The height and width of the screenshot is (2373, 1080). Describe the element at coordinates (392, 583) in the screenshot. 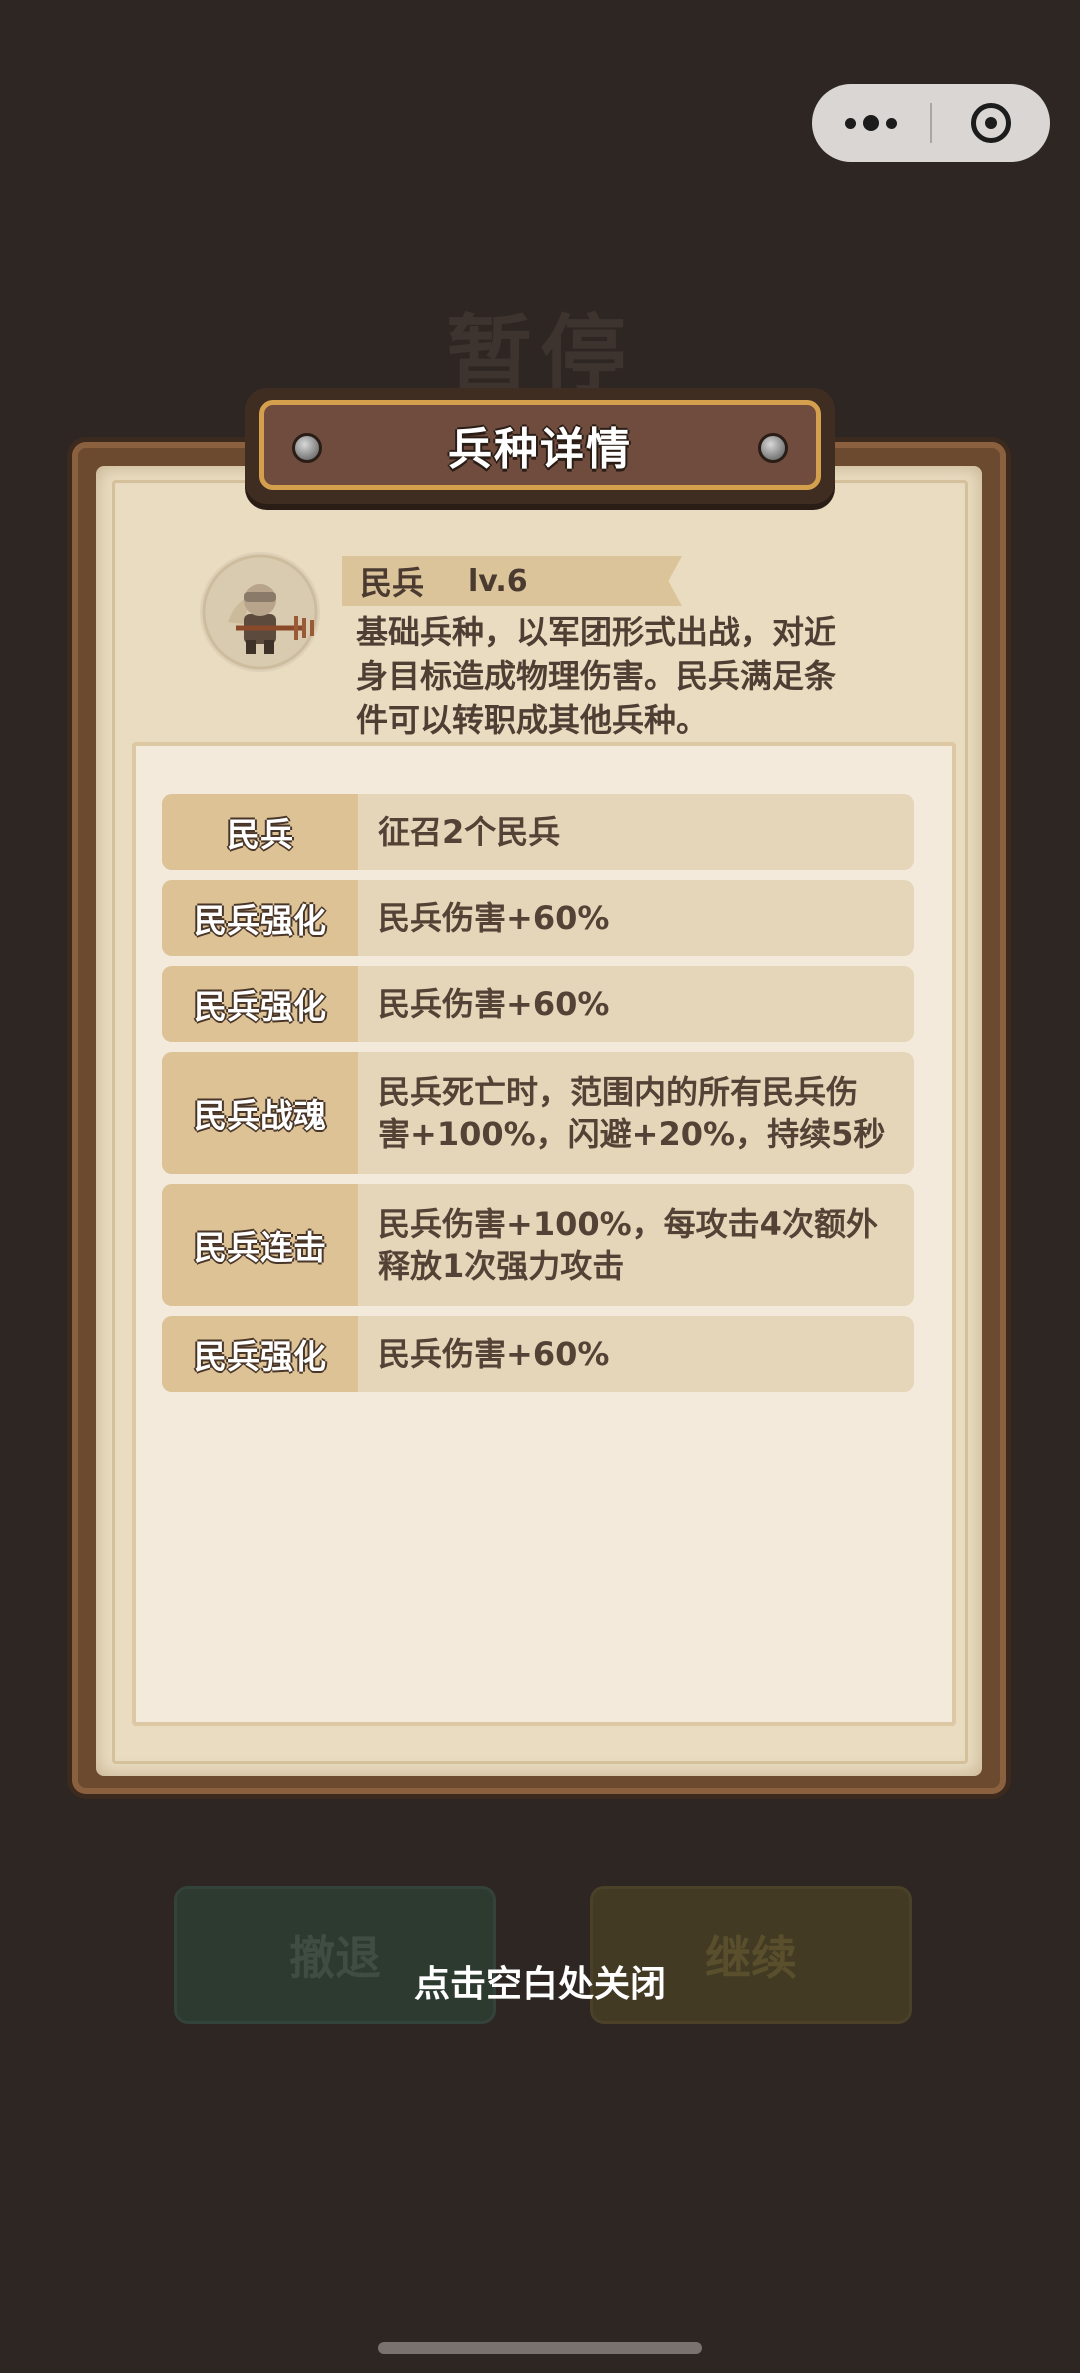

I see `unit-name: 民兵` at that location.